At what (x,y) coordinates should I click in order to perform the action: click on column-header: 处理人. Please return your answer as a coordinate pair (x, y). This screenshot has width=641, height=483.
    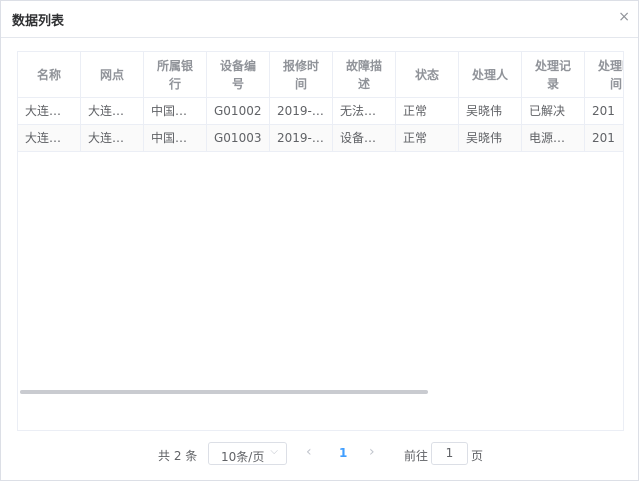
    Looking at the image, I should click on (490, 75).